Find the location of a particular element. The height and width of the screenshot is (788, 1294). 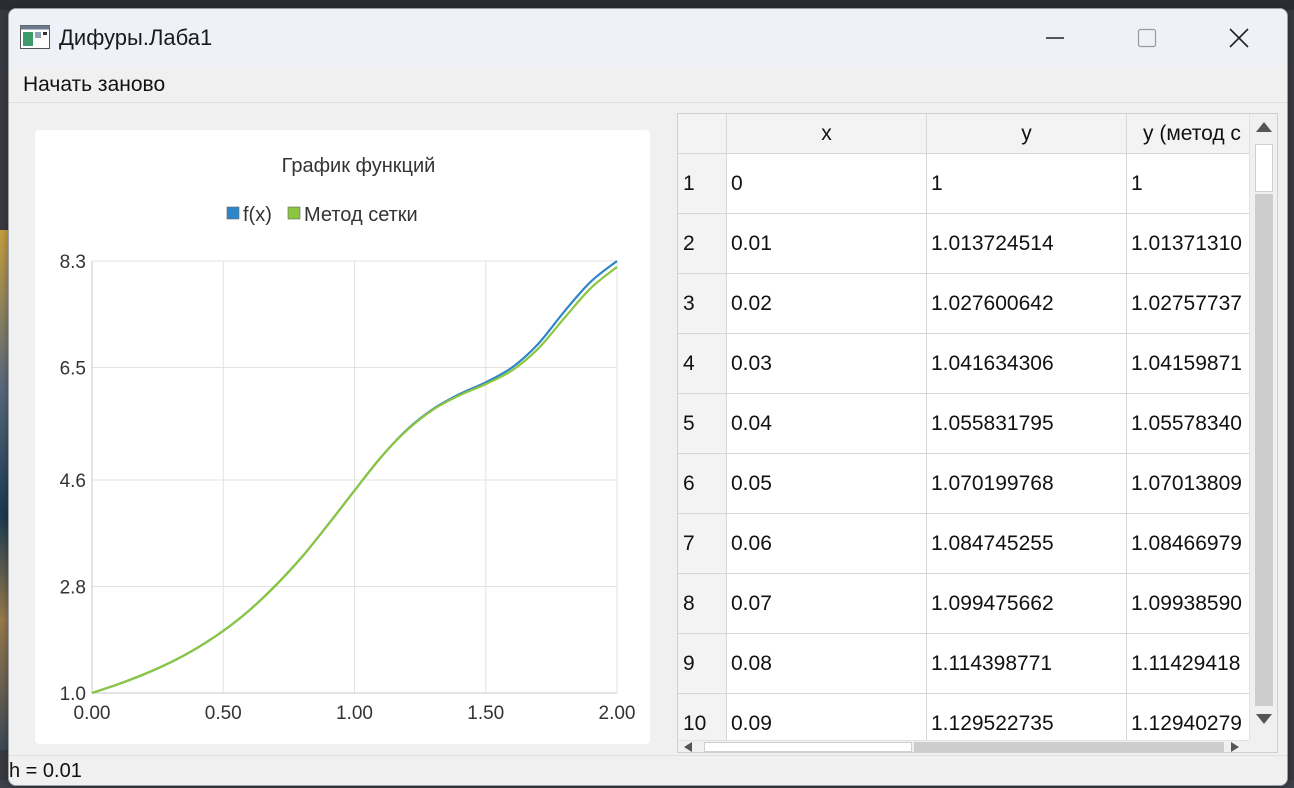

row-header: 6 is located at coordinates (702, 484).